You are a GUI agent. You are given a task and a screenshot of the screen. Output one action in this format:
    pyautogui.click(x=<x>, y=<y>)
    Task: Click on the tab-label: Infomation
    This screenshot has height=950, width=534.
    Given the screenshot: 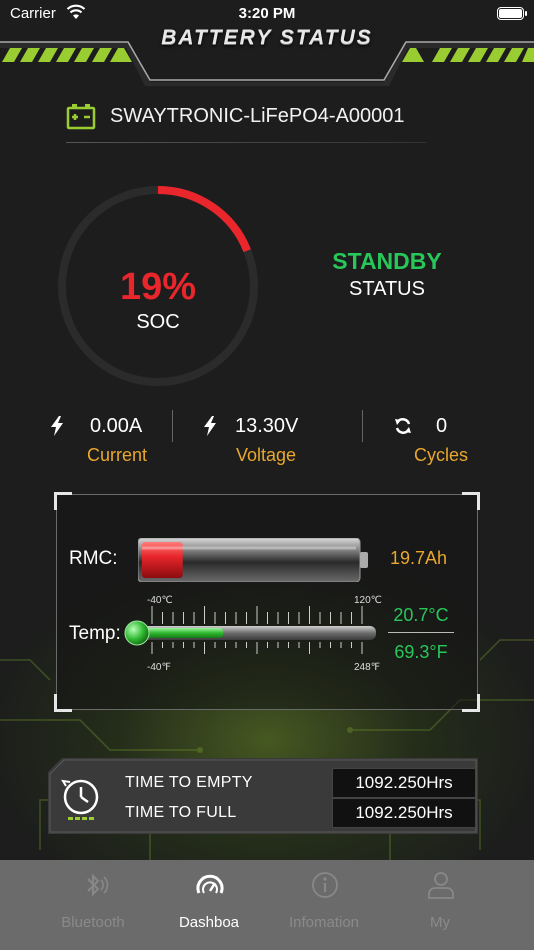 What is the action you would take?
    pyautogui.click(x=324, y=922)
    